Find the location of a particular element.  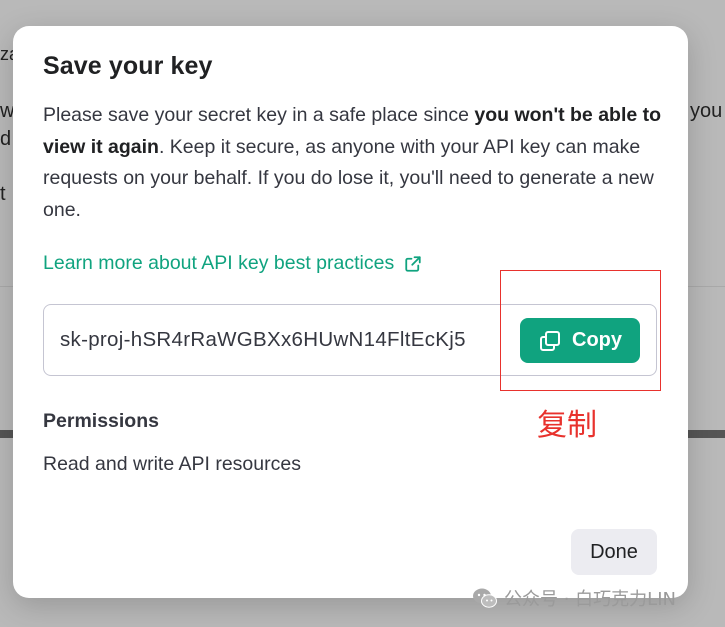

modal-title: Save your key is located at coordinates (128, 66).